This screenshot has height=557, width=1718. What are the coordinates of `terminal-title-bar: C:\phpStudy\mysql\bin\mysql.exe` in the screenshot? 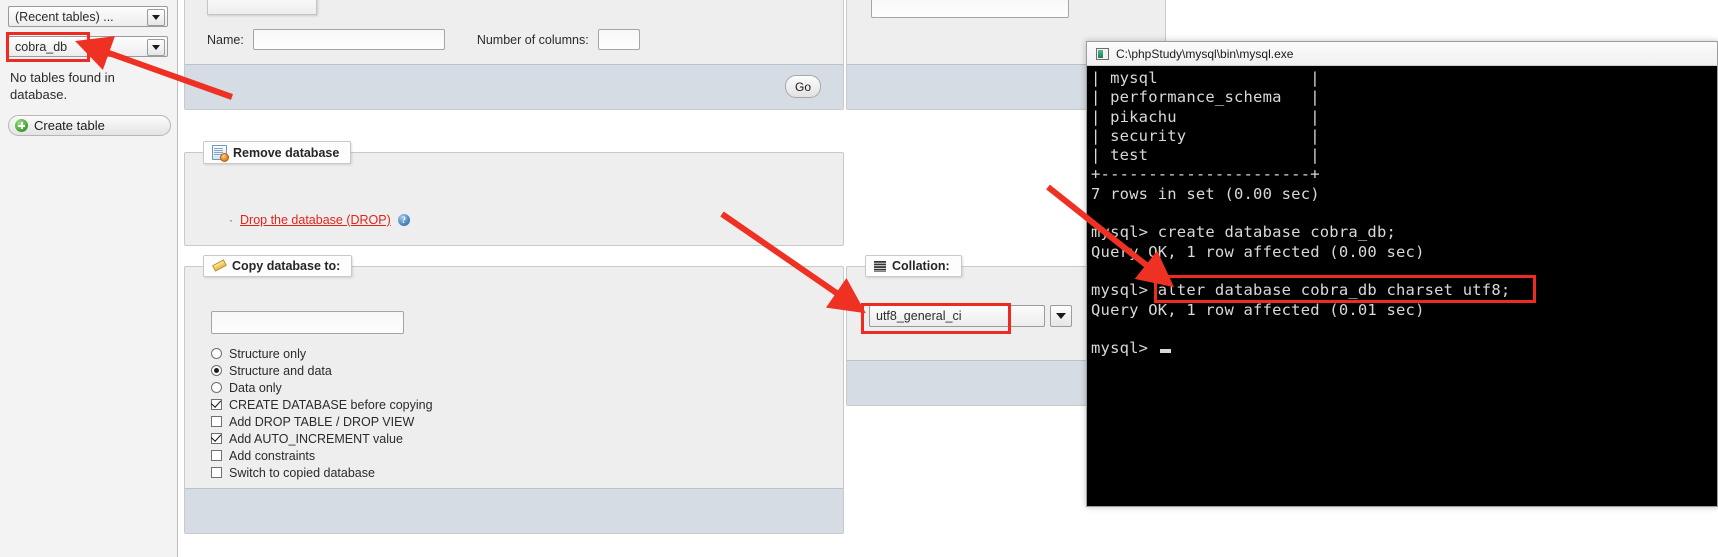 It's located at (1402, 54).